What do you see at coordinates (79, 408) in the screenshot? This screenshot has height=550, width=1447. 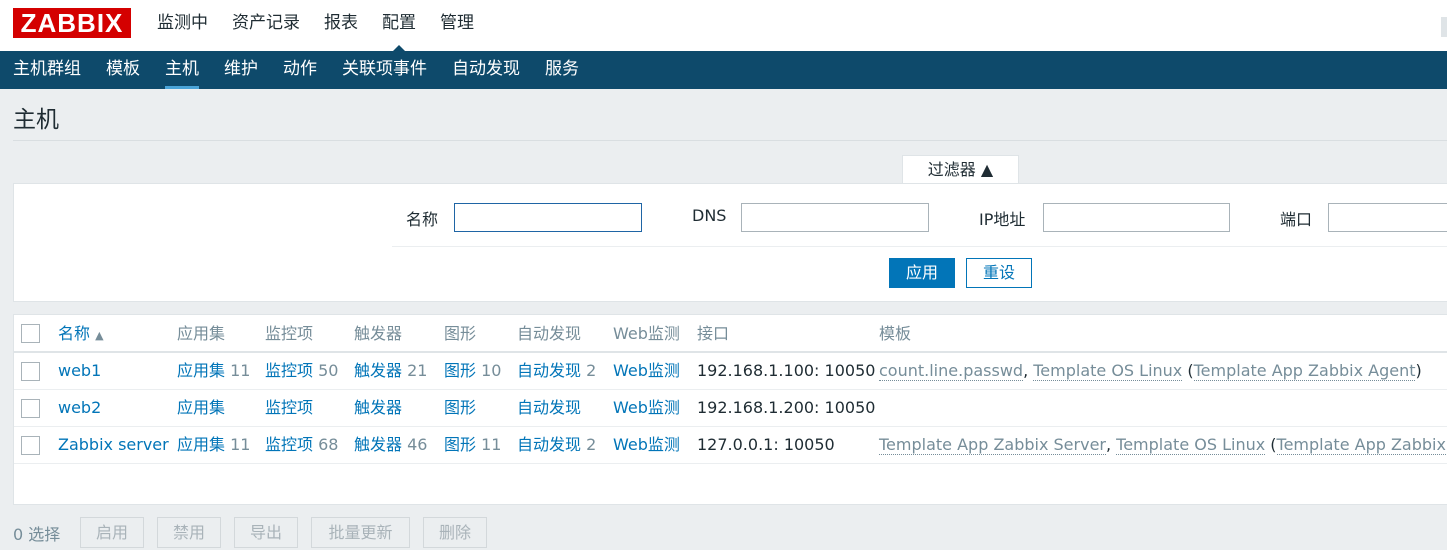 I see `host-name-link: web2` at bounding box center [79, 408].